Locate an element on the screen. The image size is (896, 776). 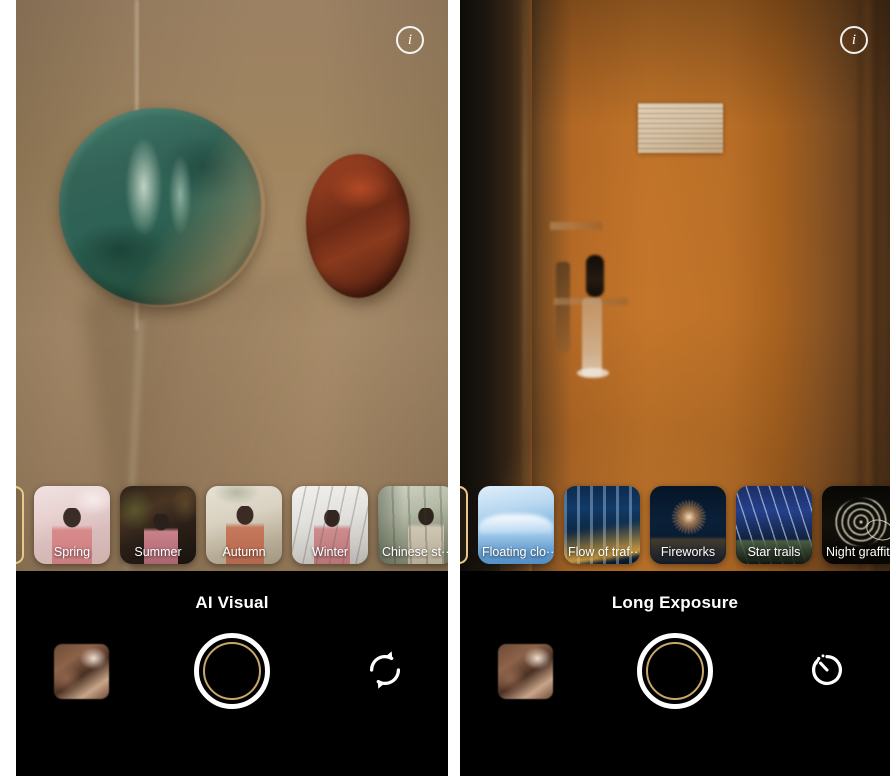
filter-label: Night graffiti is located at coordinates (858, 552).